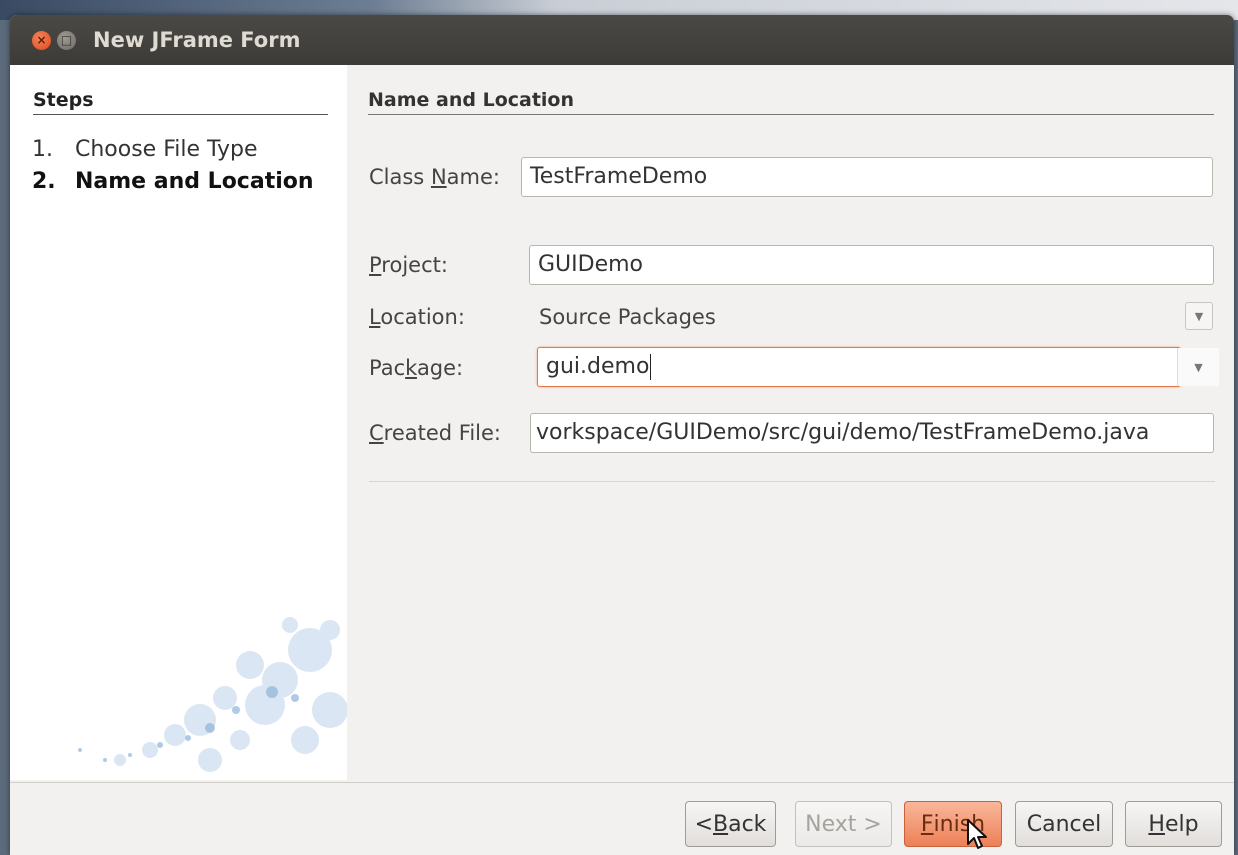  What do you see at coordinates (197, 40) in the screenshot?
I see `window-title: New JFrame Form` at bounding box center [197, 40].